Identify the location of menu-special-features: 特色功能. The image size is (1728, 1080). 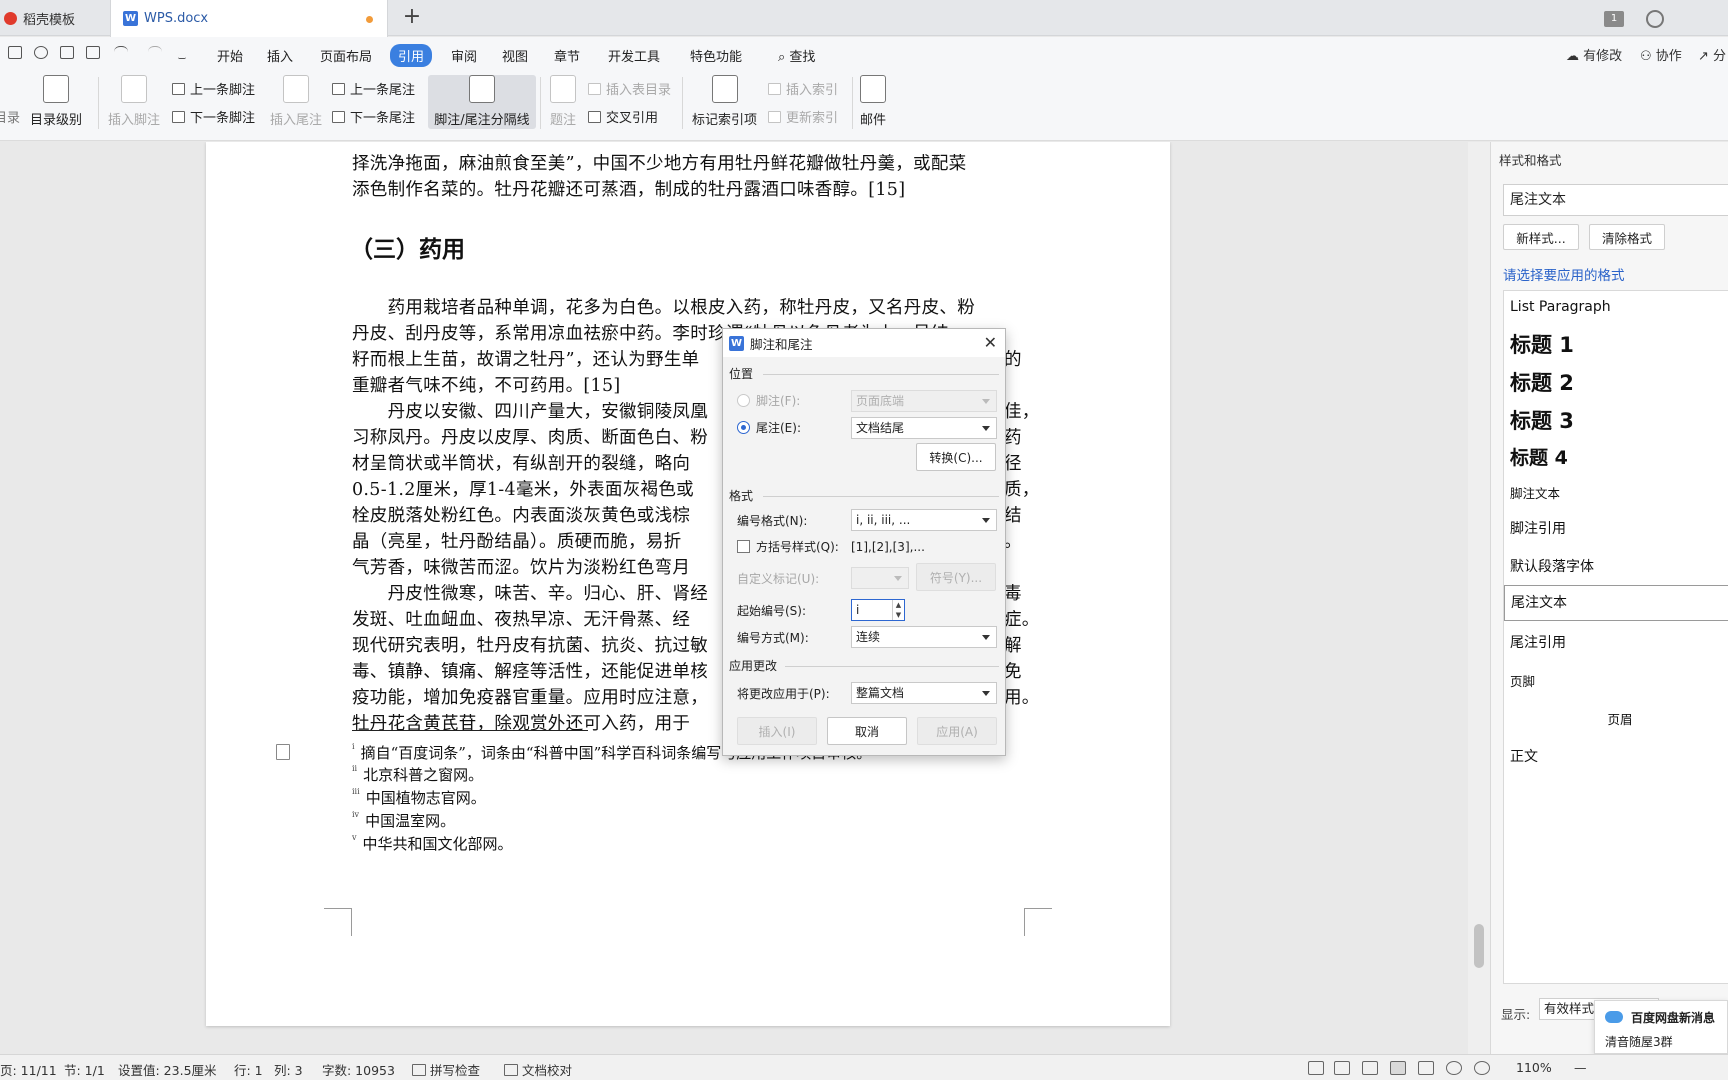
(716, 55).